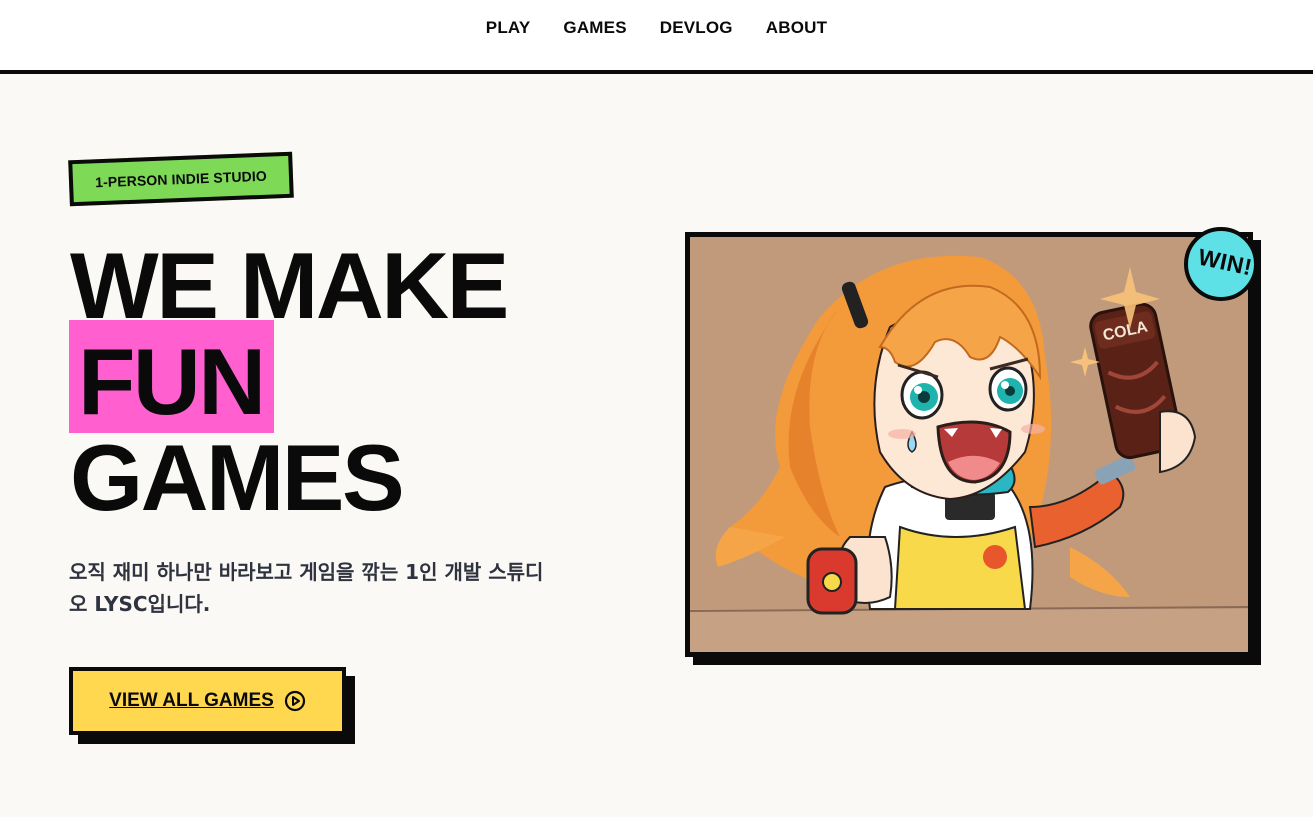 The width and height of the screenshot is (1313, 817). What do you see at coordinates (656, 28) in the screenshot?
I see `nav-links: PLAY GAMES DEVLOG ABOUT` at bounding box center [656, 28].